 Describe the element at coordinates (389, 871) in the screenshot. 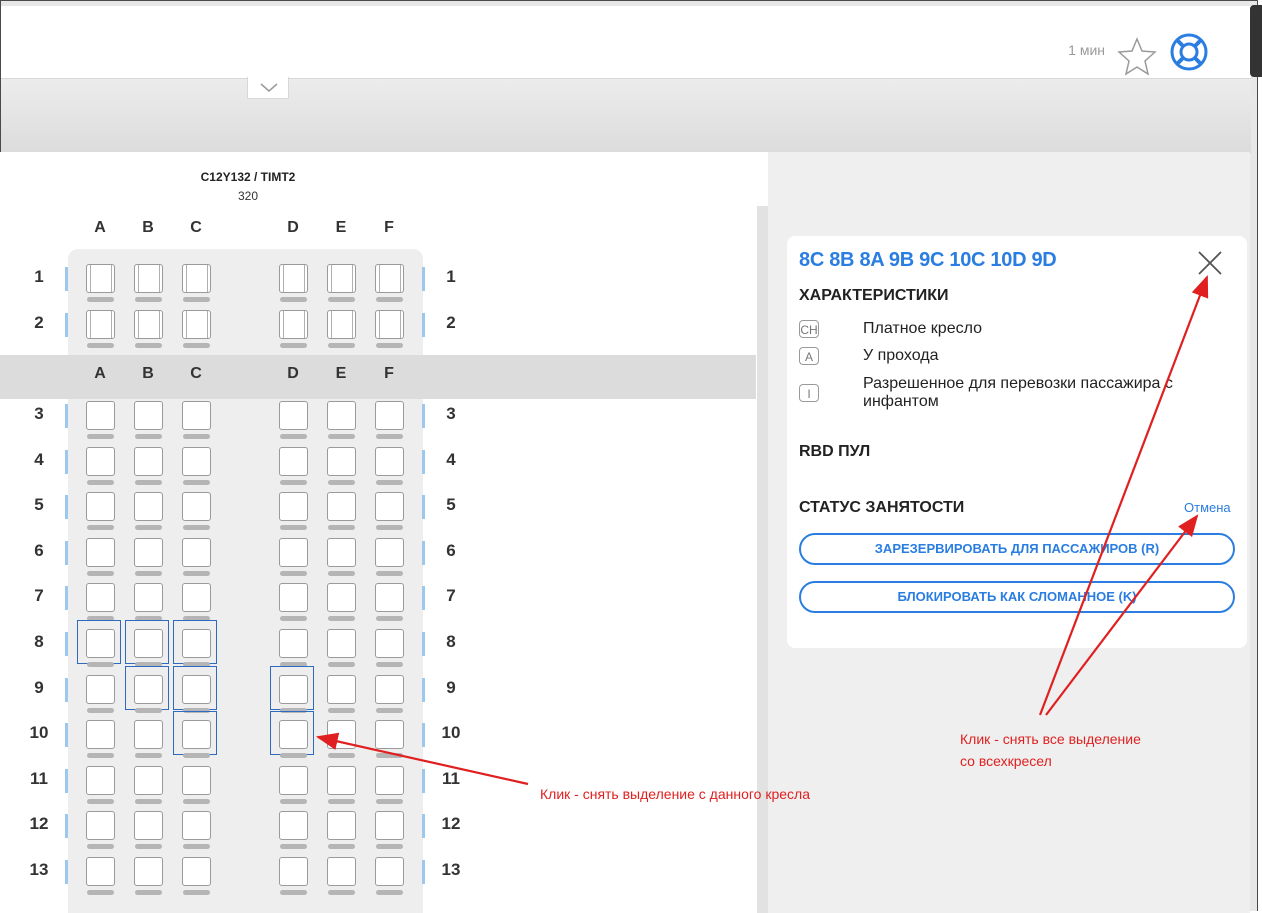

I see `seat-13F` at that location.